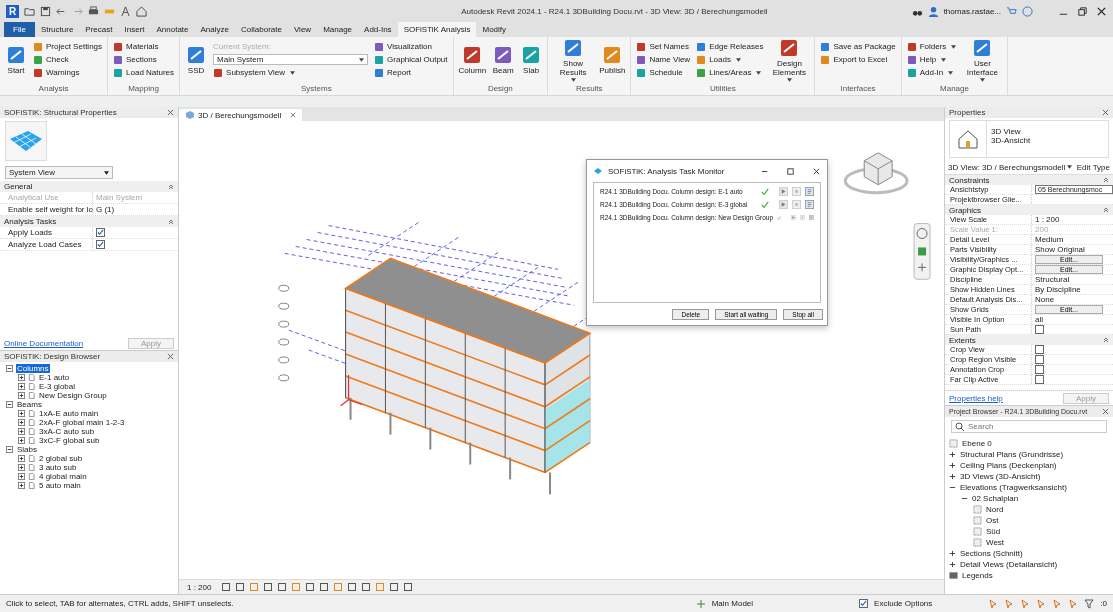  I want to click on system-dropdown: Main System, so click(291, 59).